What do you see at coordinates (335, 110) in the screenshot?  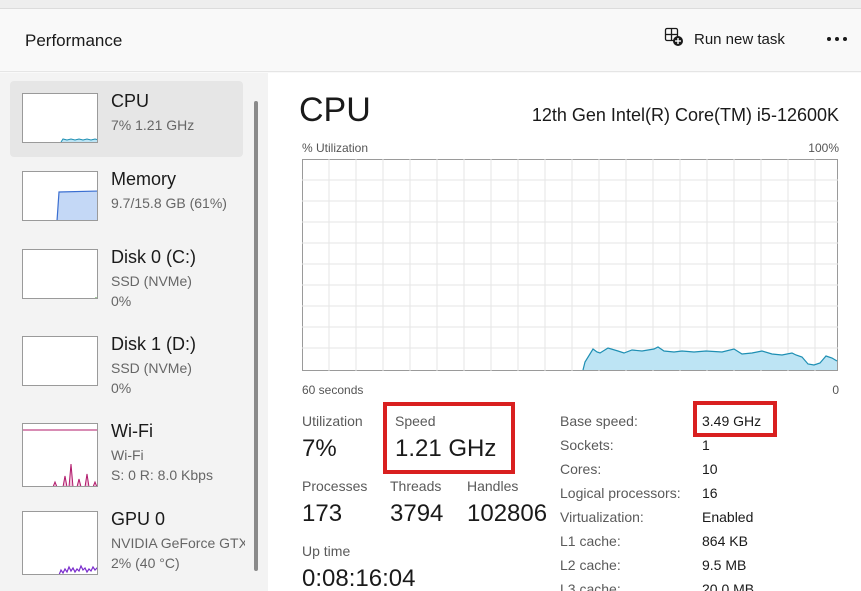 I see `cpu-heading: CPU` at bounding box center [335, 110].